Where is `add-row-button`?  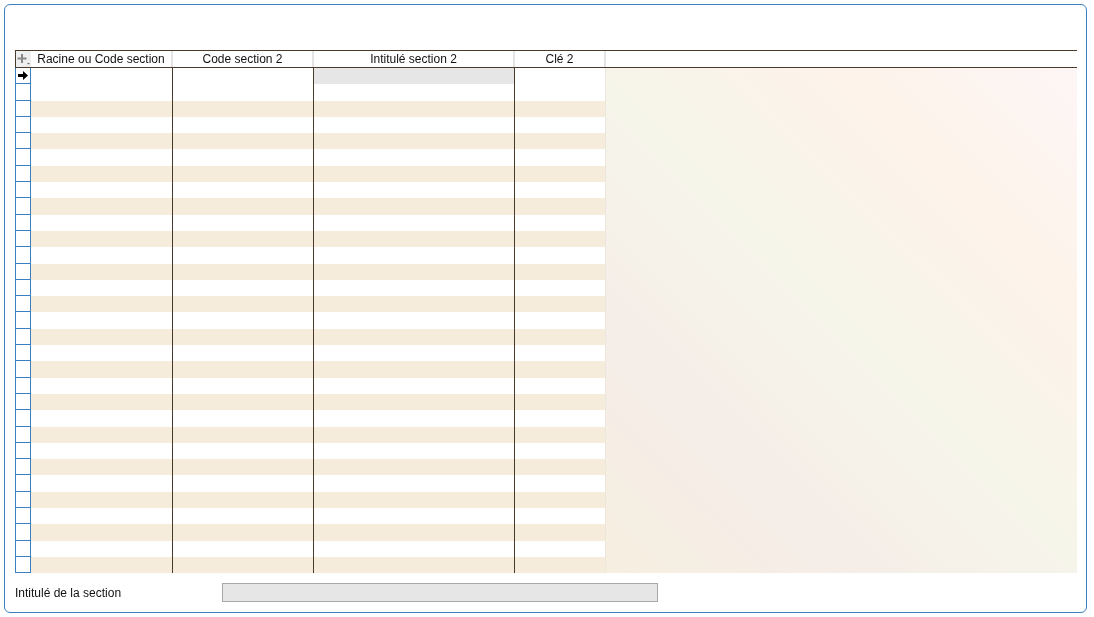
add-row-button is located at coordinates (23, 59).